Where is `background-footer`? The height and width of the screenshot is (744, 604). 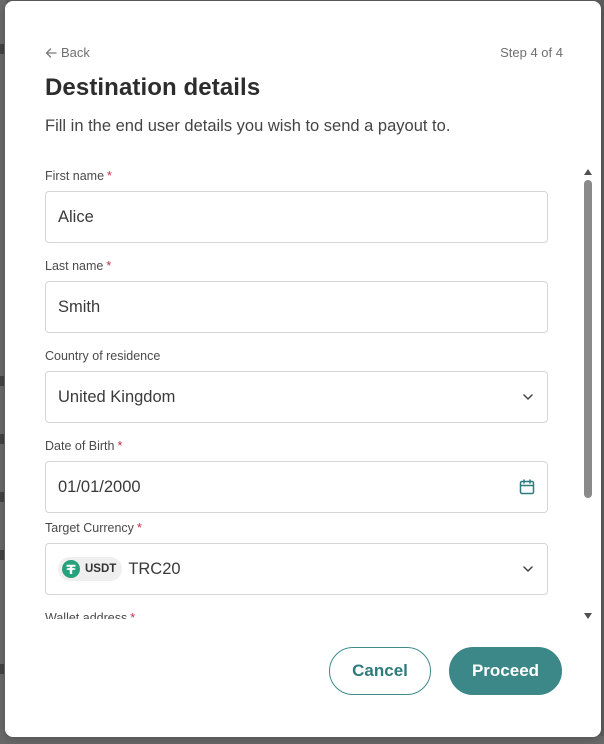 background-footer is located at coordinates (302, 740).